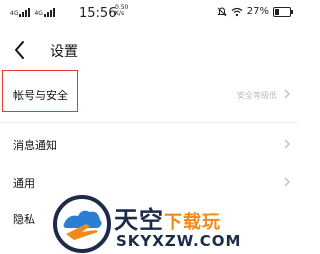 Image resolution: width=320 pixels, height=254 pixels. I want to click on battery-fill, so click(277, 11).